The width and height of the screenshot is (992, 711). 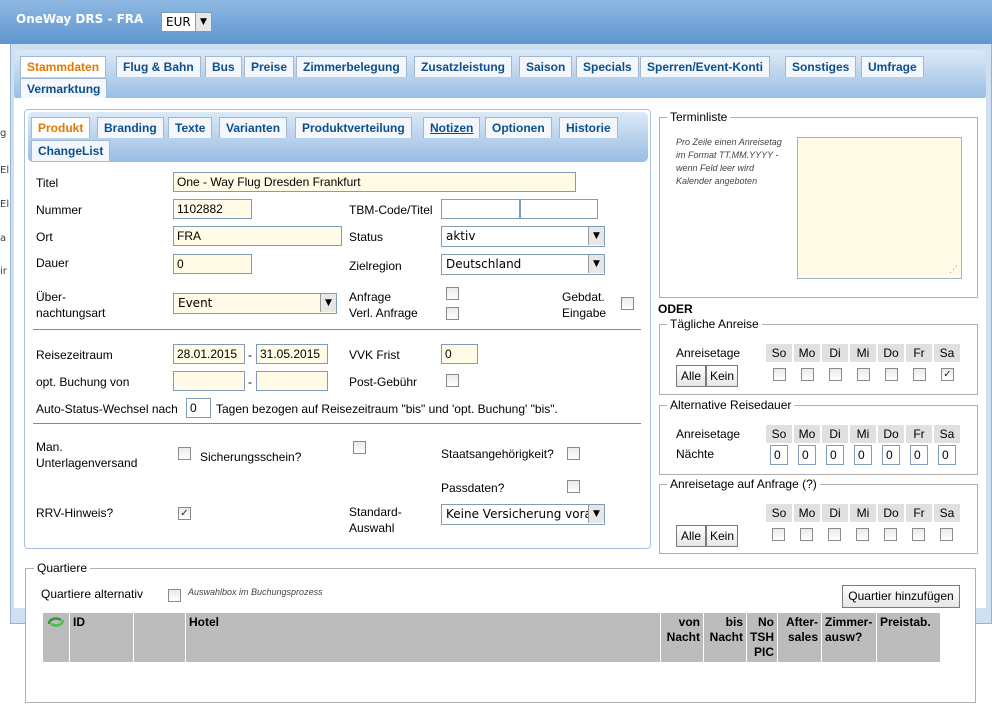 I want to click on tab-saison: Saison, so click(x=546, y=66).